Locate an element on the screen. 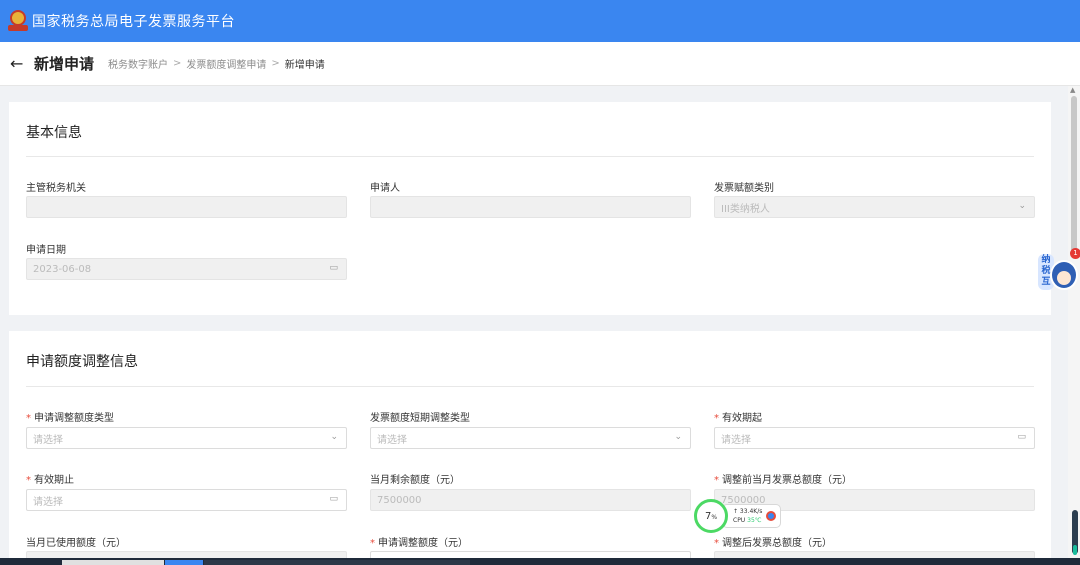 The height and width of the screenshot is (565, 1080). breadcrumb: 税务数字账户 > 发票额度调整申请 > 新增申请 is located at coordinates (216, 63).